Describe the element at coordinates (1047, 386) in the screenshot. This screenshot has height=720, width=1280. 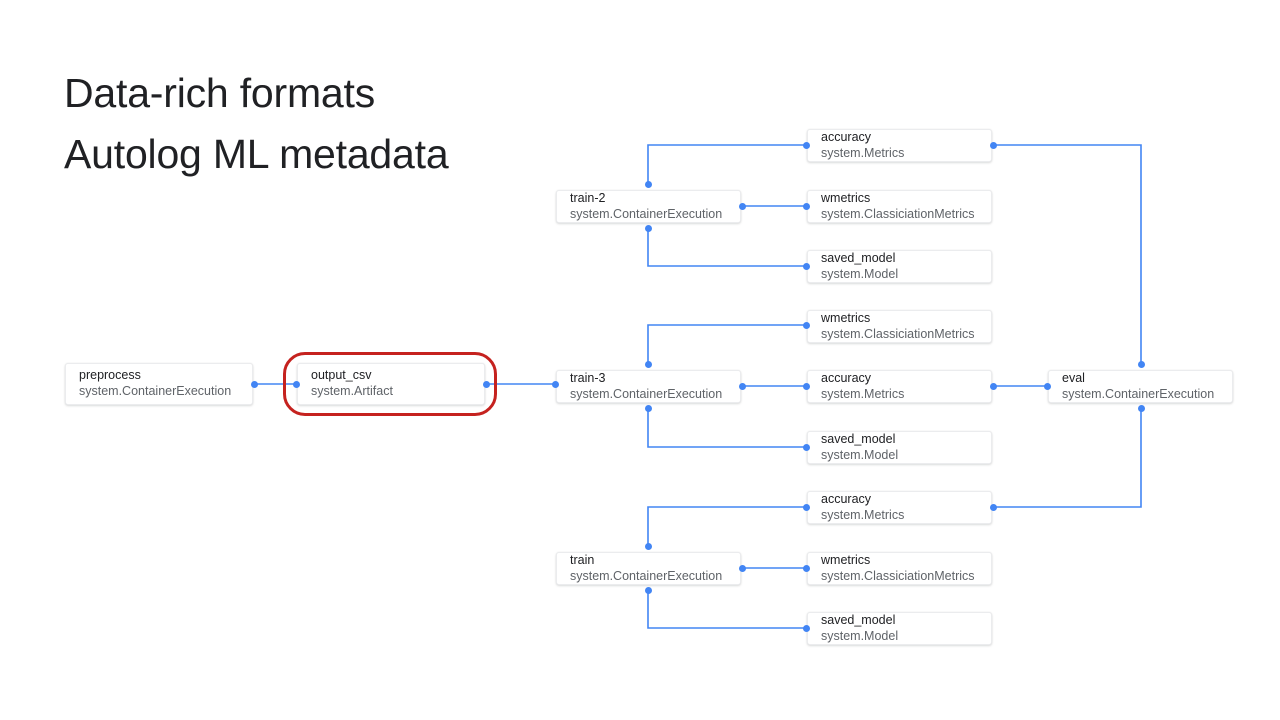
I see `connector-dot-eval-left` at that location.